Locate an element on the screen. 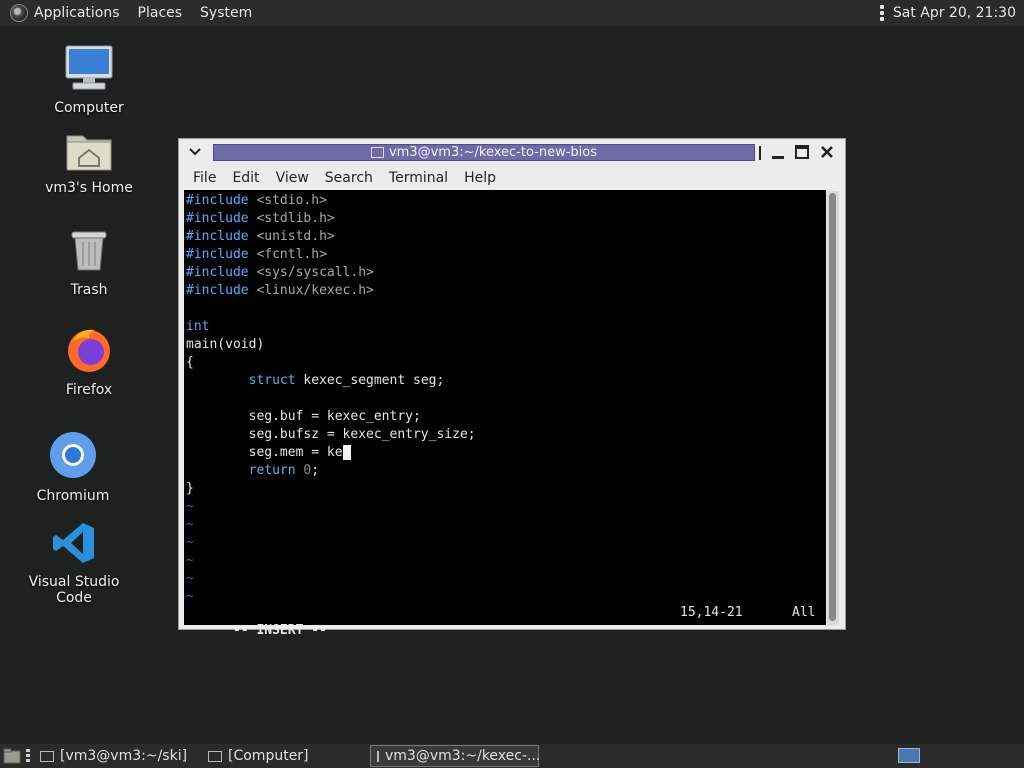  scrollbar-thumb is located at coordinates (832, 407).